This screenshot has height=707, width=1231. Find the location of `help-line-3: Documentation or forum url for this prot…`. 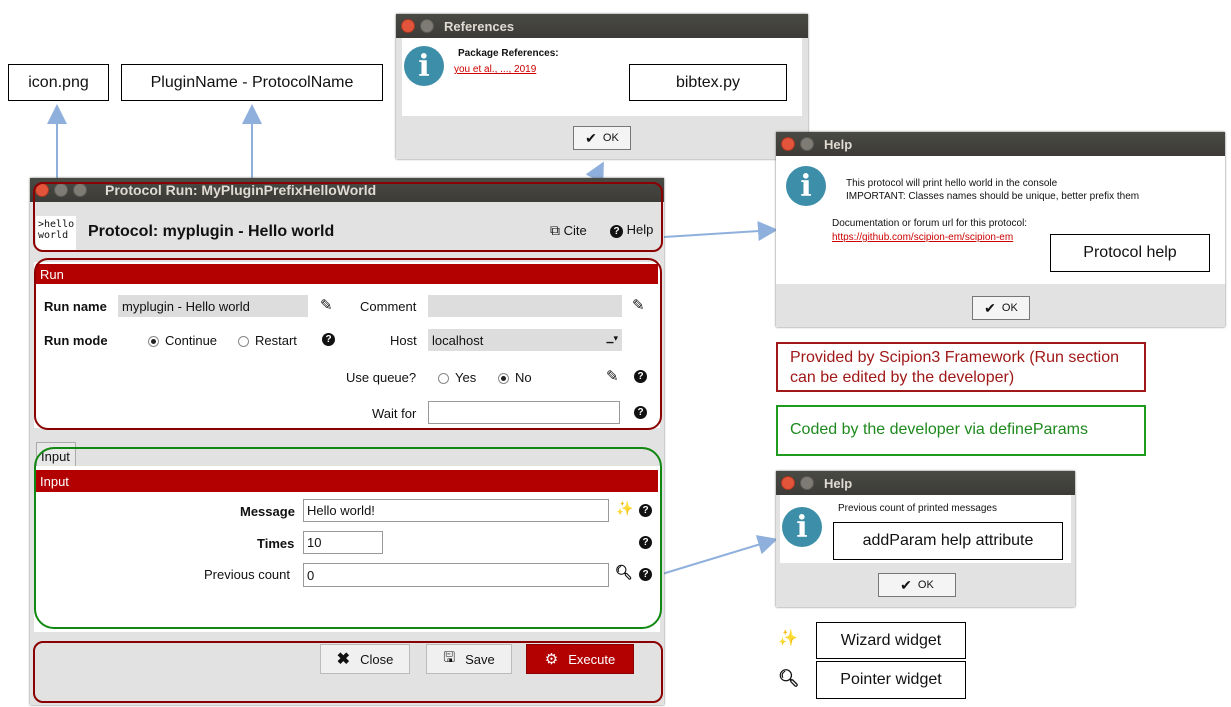

help-line-3: Documentation or forum url for this prot… is located at coordinates (930, 223).